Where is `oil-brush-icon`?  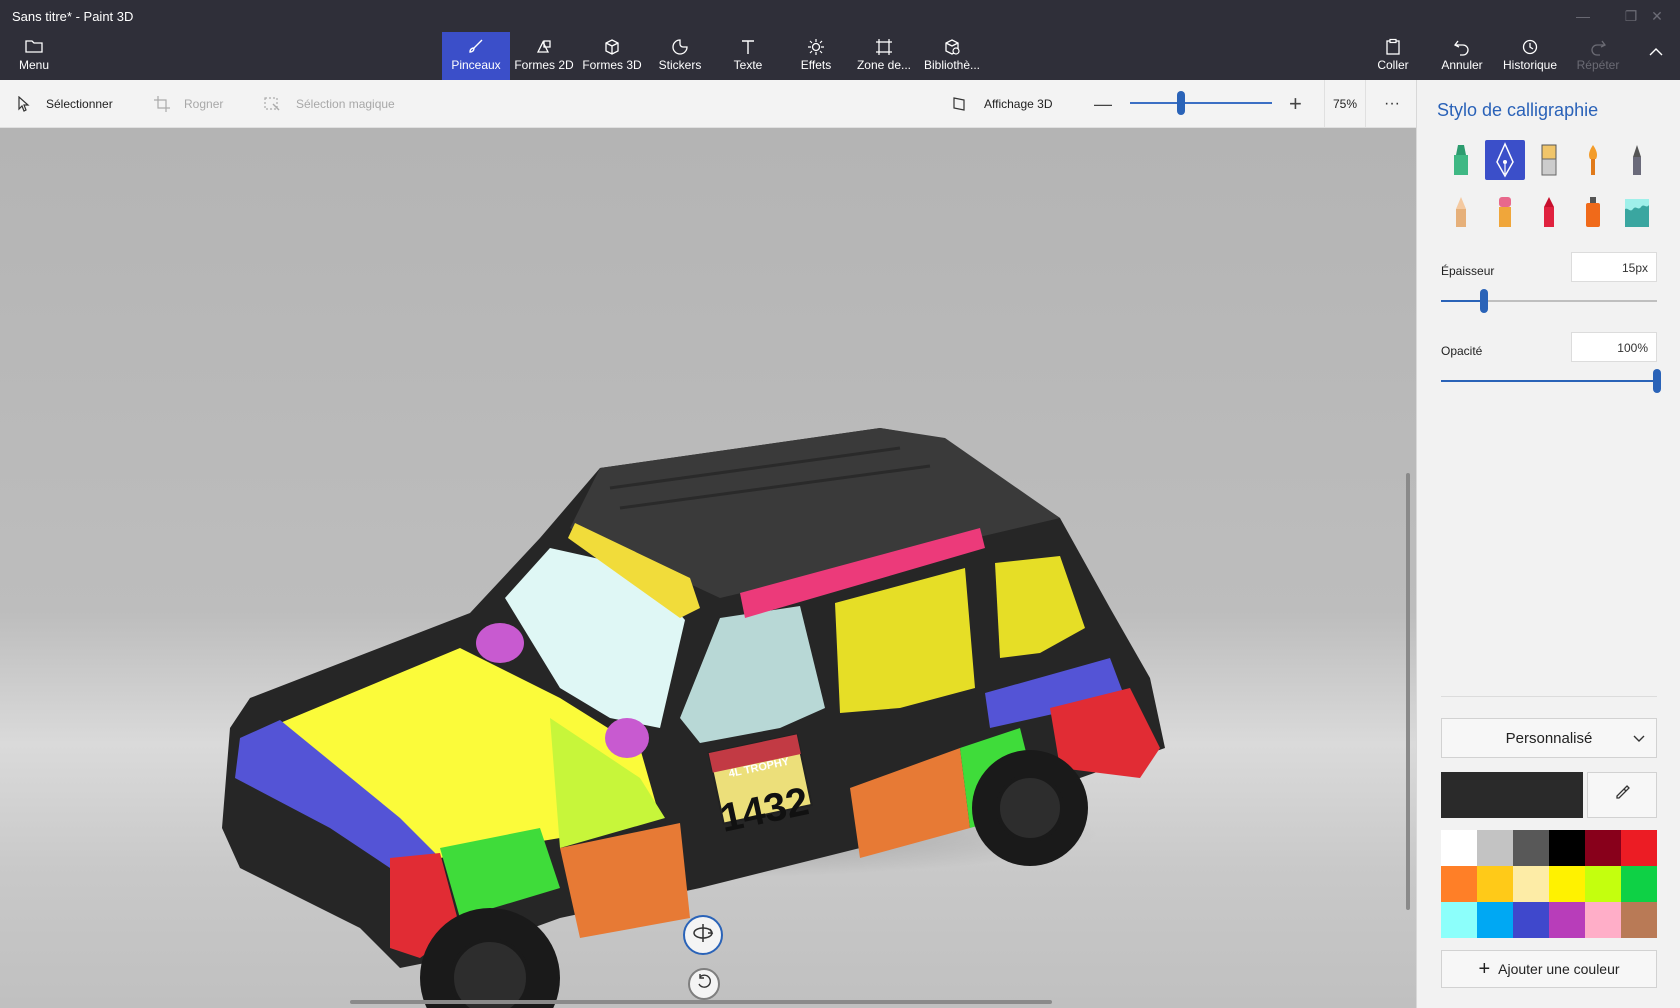
oil-brush-icon is located at coordinates (1549, 160).